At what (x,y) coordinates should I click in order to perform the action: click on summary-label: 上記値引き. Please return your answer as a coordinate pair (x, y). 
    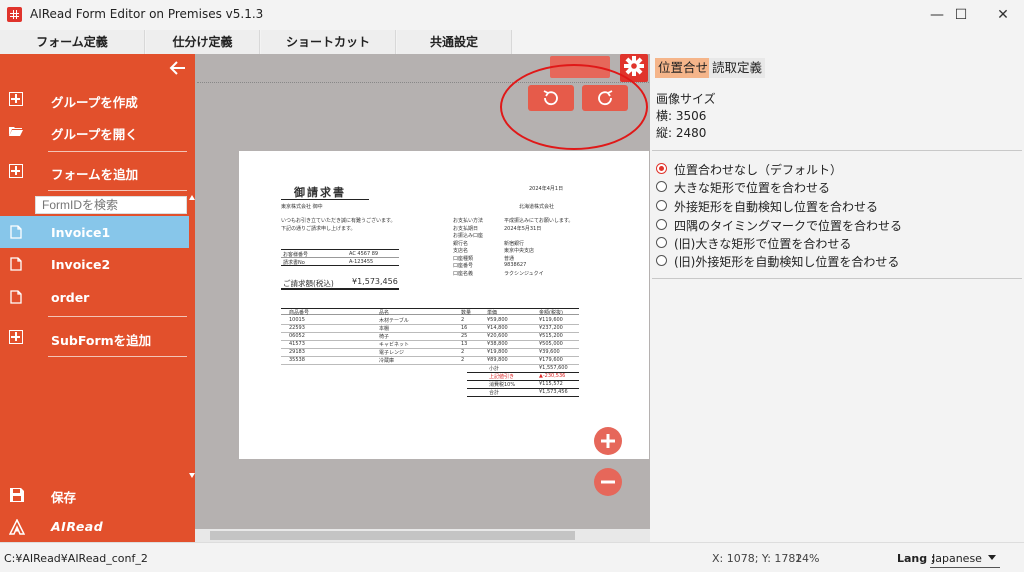
    Looking at the image, I should click on (502, 377).